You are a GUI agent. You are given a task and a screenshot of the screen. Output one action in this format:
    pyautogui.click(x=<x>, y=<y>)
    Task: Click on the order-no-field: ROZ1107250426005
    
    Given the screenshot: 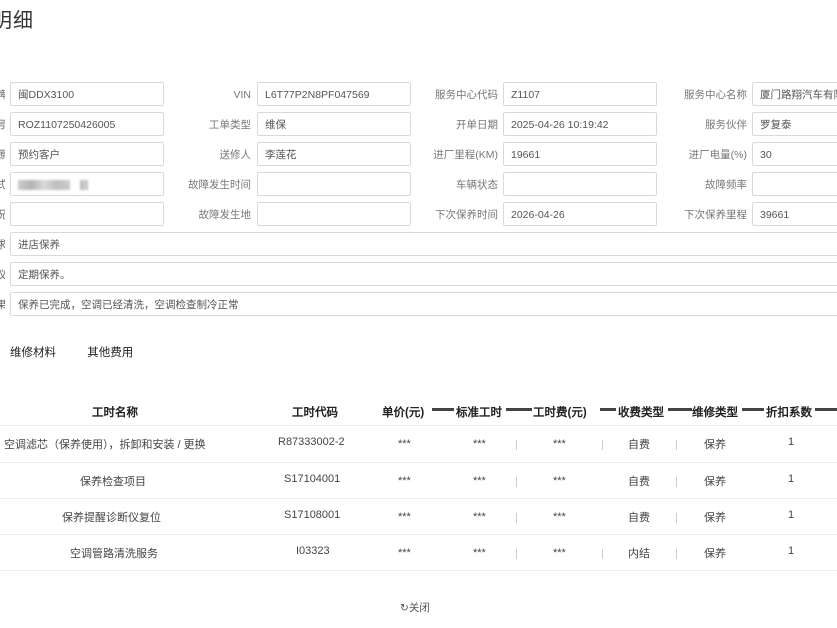 What is the action you would take?
    pyautogui.click(x=87, y=124)
    